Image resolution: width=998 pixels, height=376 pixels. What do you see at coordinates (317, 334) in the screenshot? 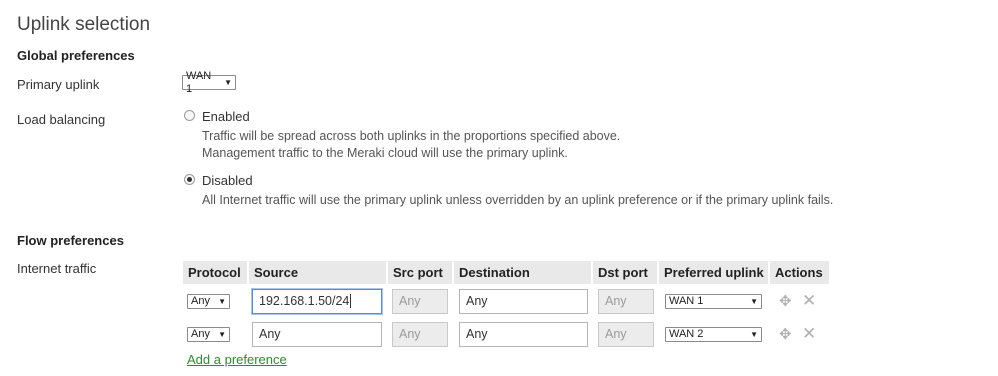
I see `source-input: Any` at bounding box center [317, 334].